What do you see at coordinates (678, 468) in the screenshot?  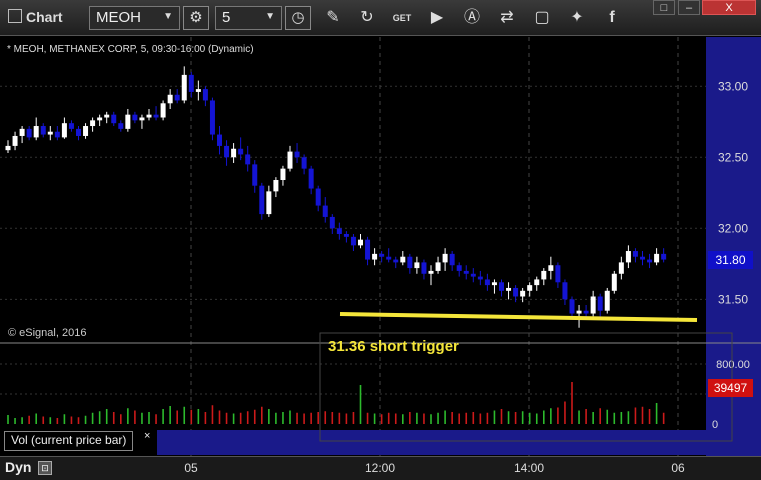 I see `x-tick-06: 06` at bounding box center [678, 468].